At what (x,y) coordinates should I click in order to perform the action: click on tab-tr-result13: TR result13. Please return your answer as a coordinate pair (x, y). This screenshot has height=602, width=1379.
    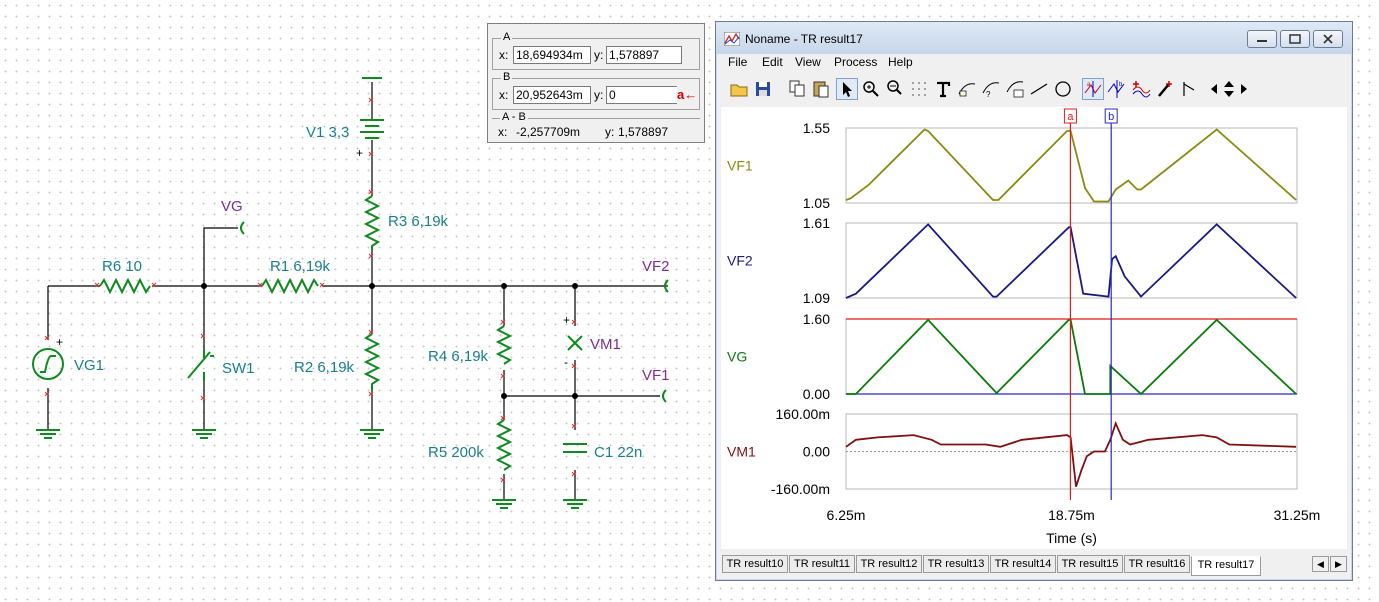
    Looking at the image, I should click on (956, 564).